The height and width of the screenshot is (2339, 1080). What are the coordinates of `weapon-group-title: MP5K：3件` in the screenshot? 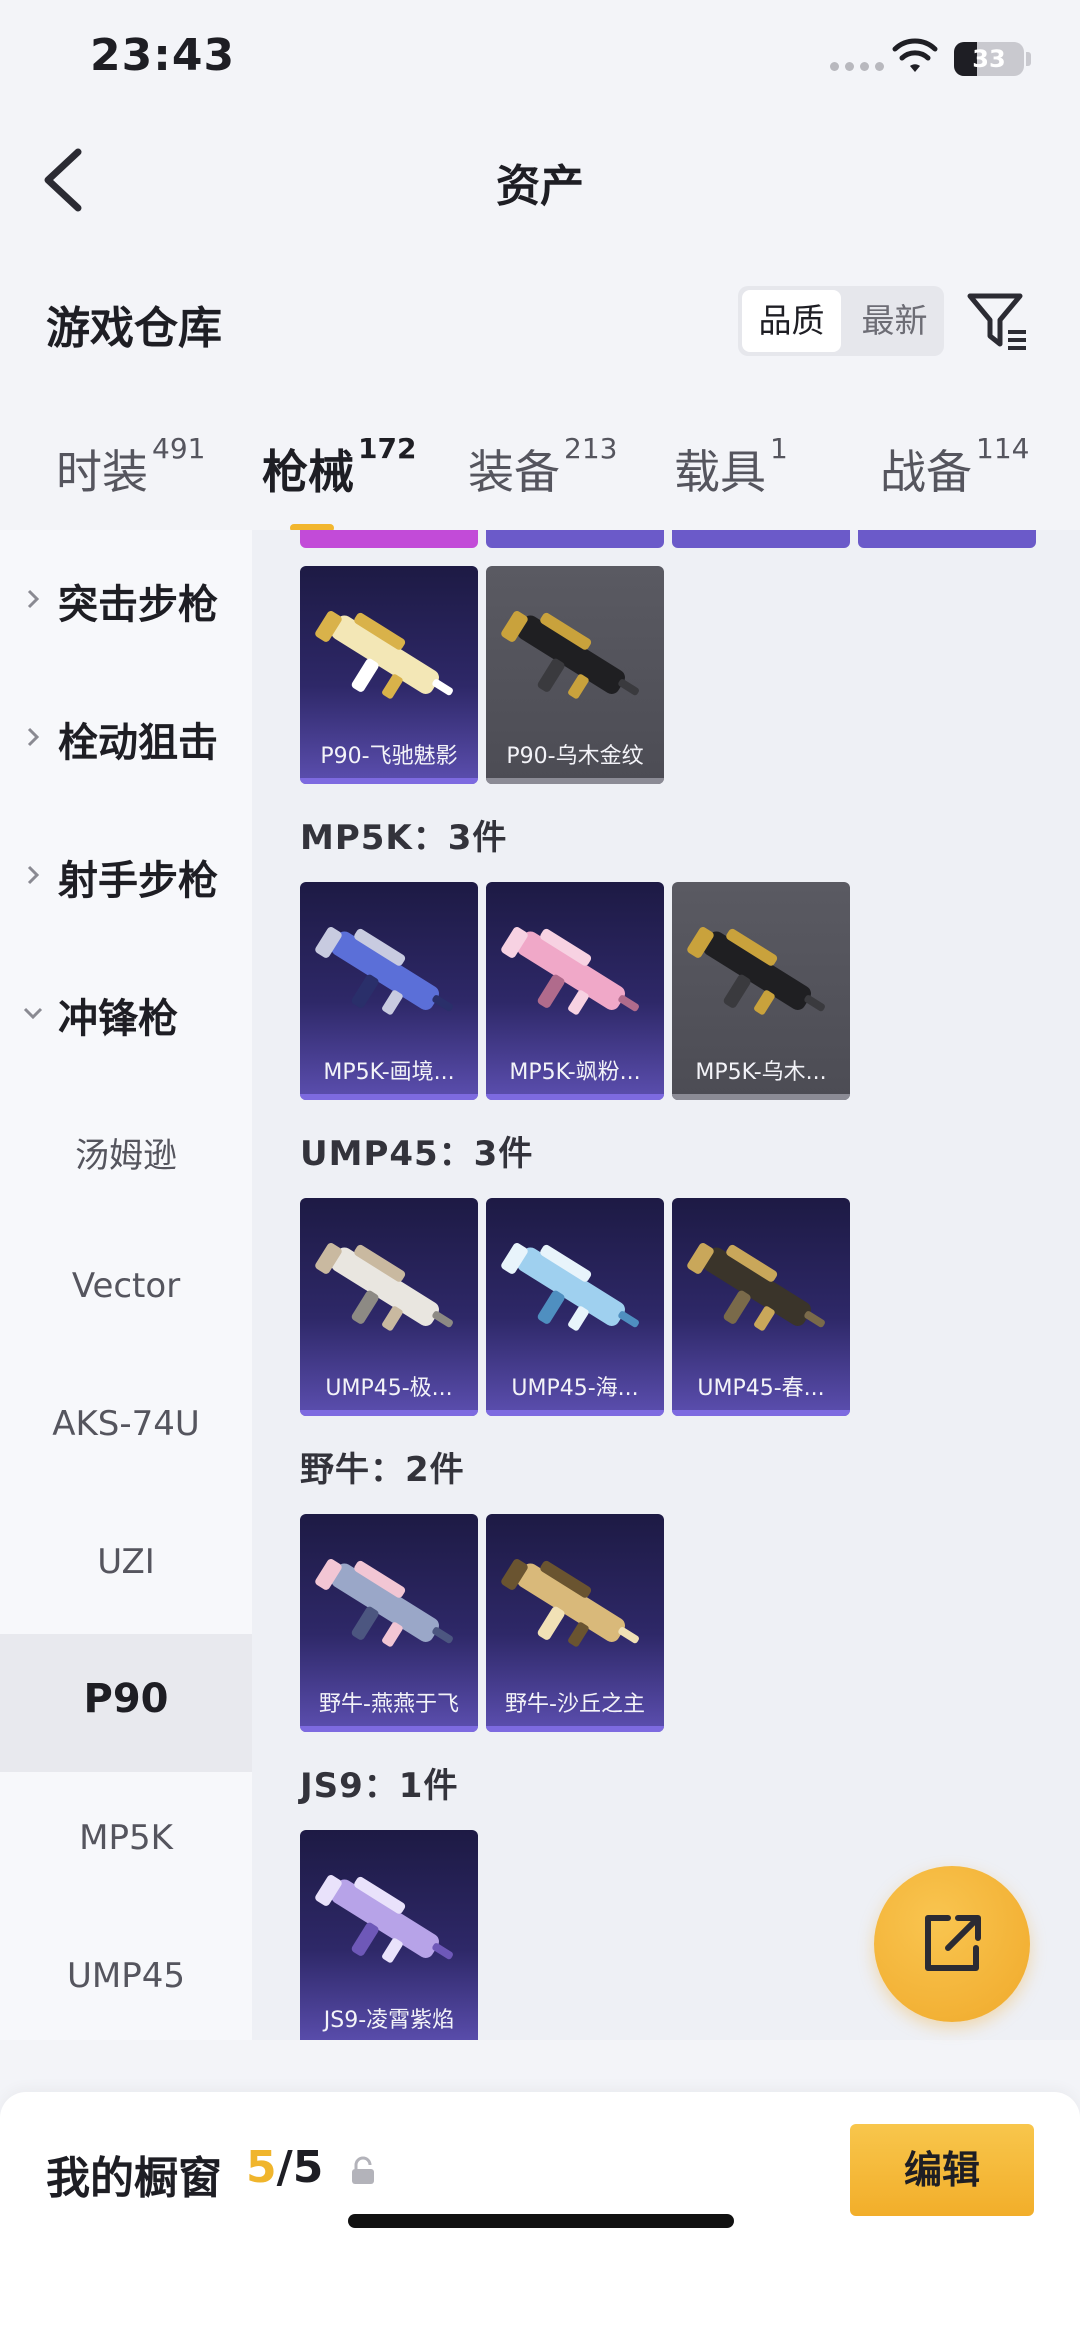 It's located at (404, 838).